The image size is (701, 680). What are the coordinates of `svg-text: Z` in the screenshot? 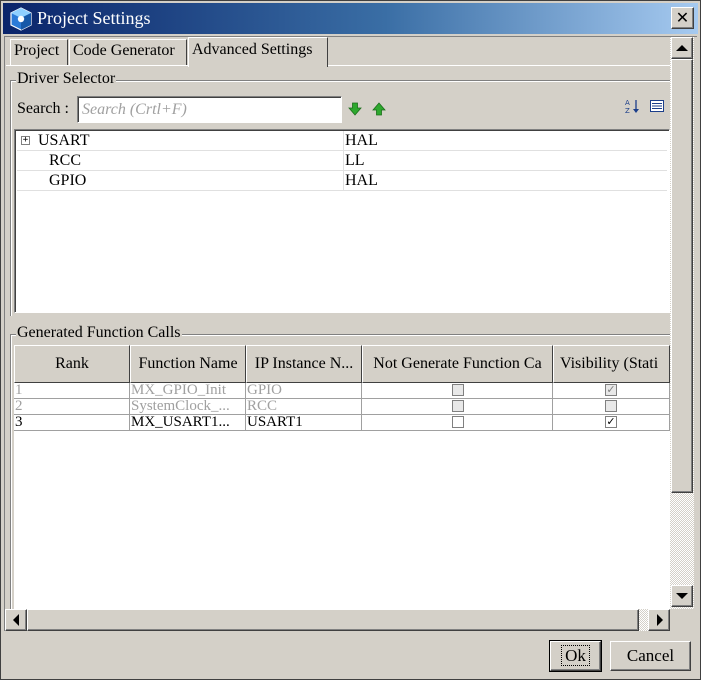 It's located at (627, 110).